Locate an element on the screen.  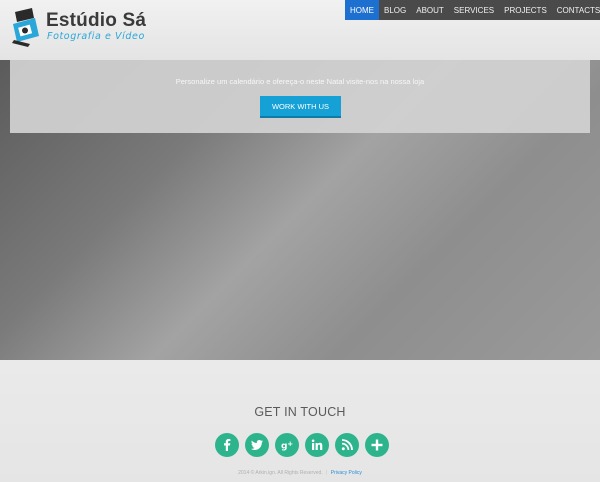
facebook-button is located at coordinates (227, 445).